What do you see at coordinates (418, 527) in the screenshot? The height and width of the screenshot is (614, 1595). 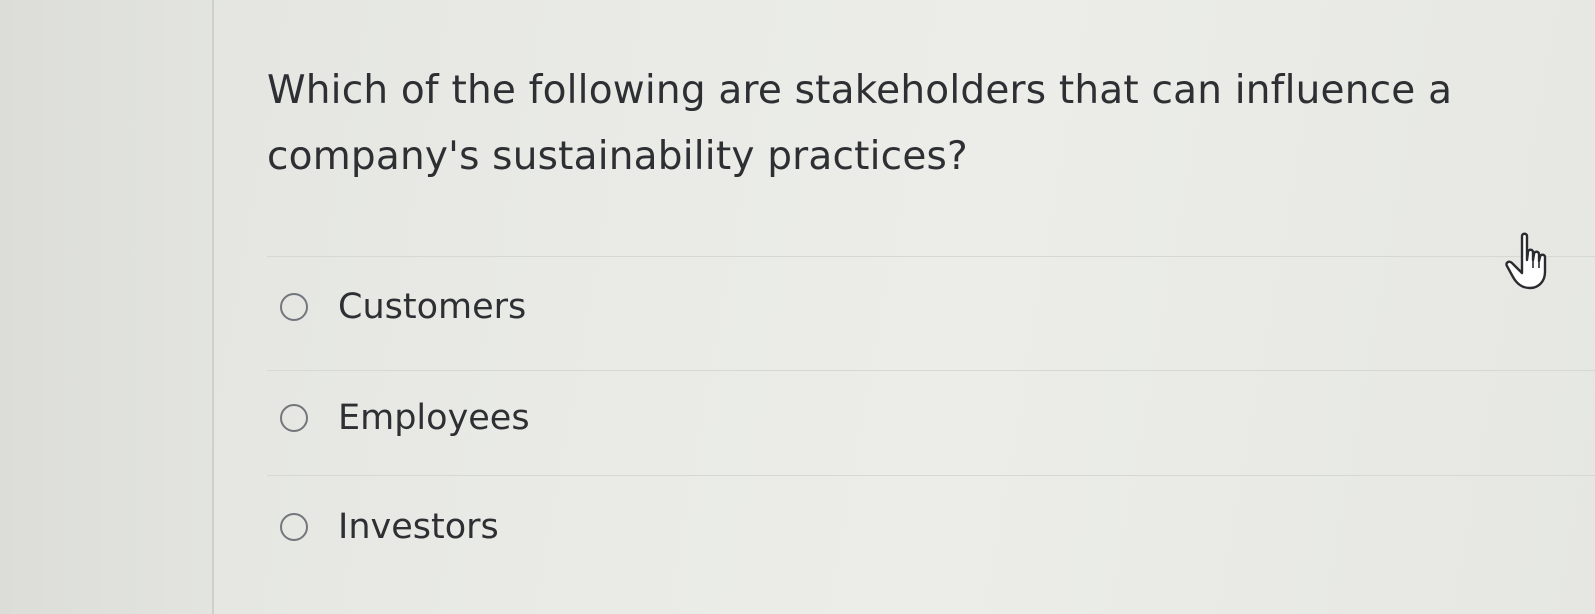 I see `answer-label: Investors` at bounding box center [418, 527].